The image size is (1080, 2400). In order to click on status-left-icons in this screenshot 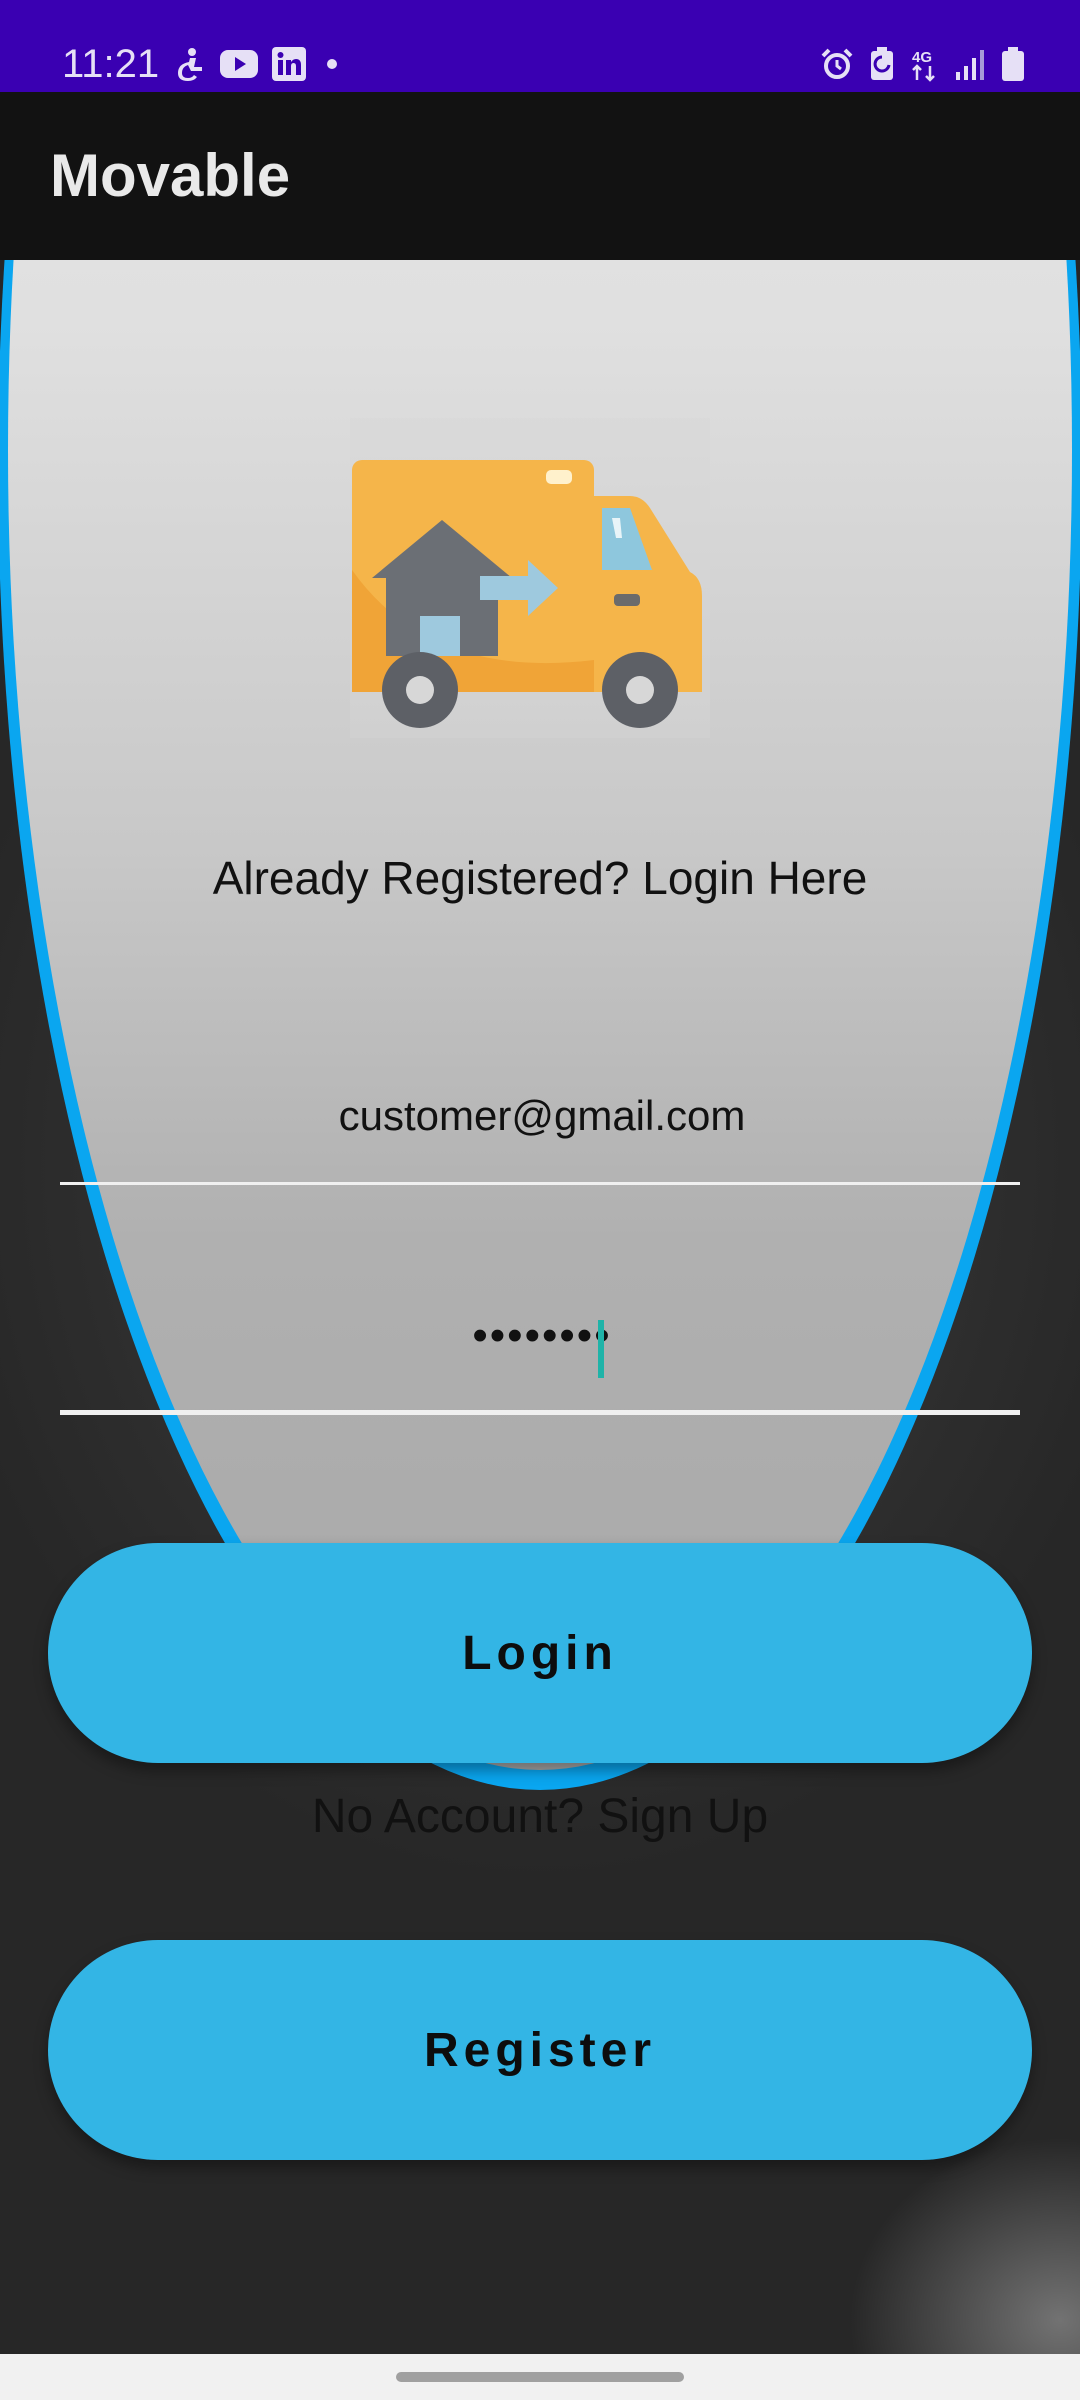, I will do `click(260, 64)`.